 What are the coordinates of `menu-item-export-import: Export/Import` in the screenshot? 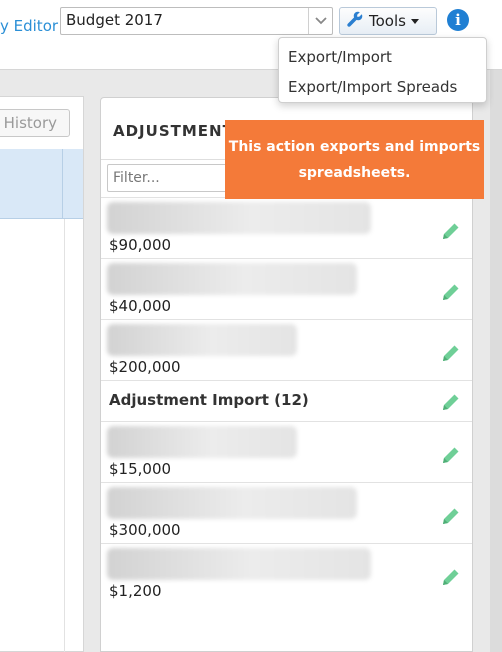 It's located at (382, 57).